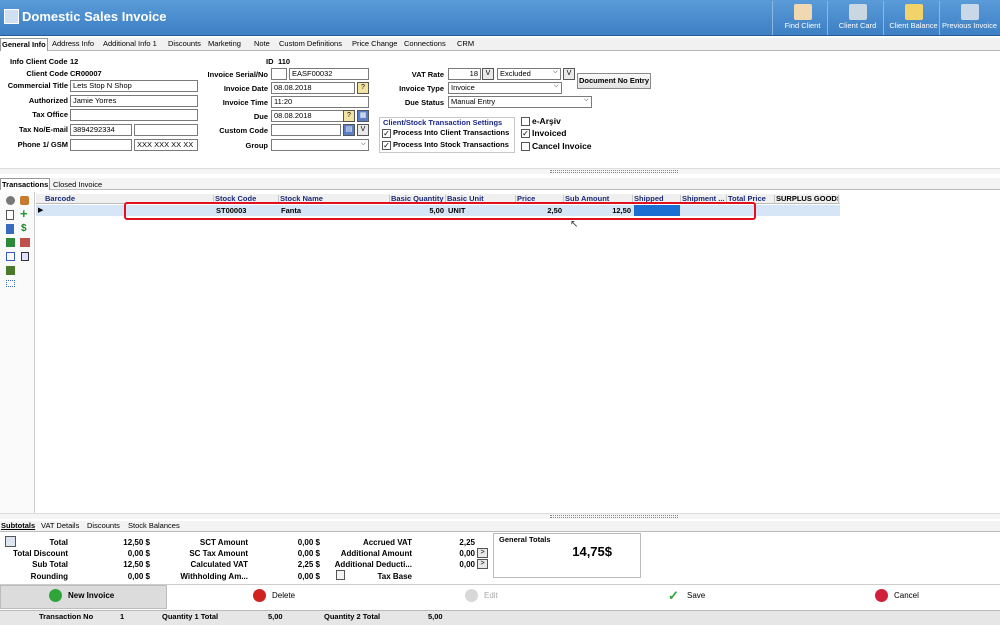  What do you see at coordinates (425, 44) in the screenshot?
I see `tab-connections: Connections` at bounding box center [425, 44].